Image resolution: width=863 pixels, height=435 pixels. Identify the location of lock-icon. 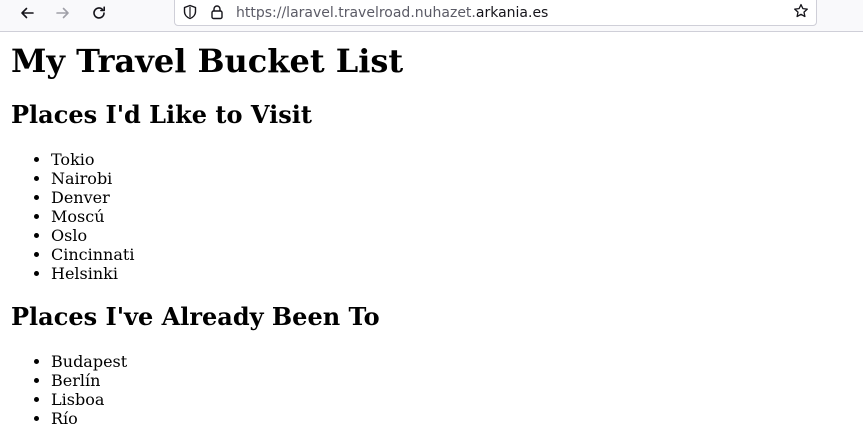
(217, 14).